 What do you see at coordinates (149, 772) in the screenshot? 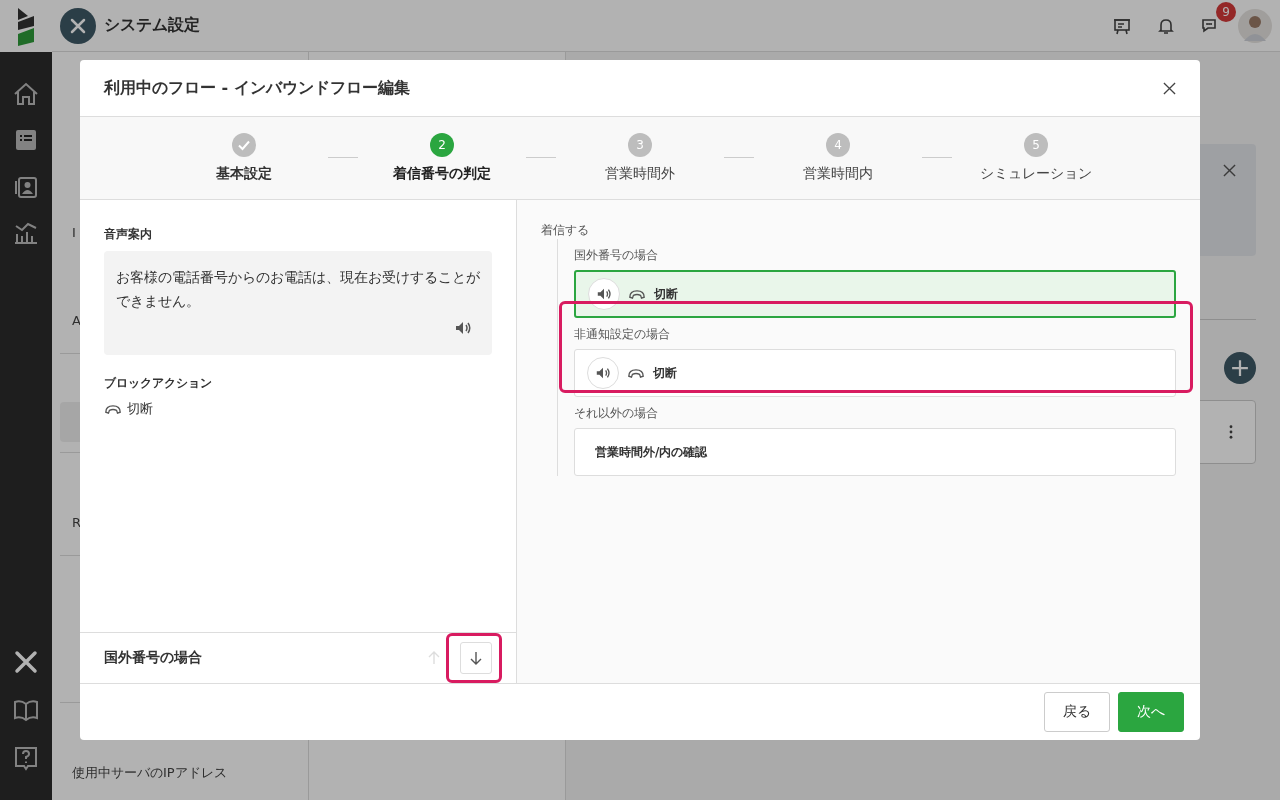
I see `sidebar-item: 使用中サーバのIPアドレス` at bounding box center [149, 772].